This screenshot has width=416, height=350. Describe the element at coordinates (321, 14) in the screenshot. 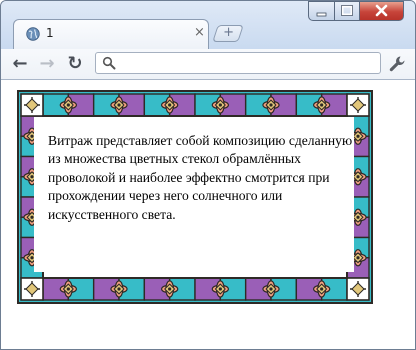

I see `minimize-icon` at that location.